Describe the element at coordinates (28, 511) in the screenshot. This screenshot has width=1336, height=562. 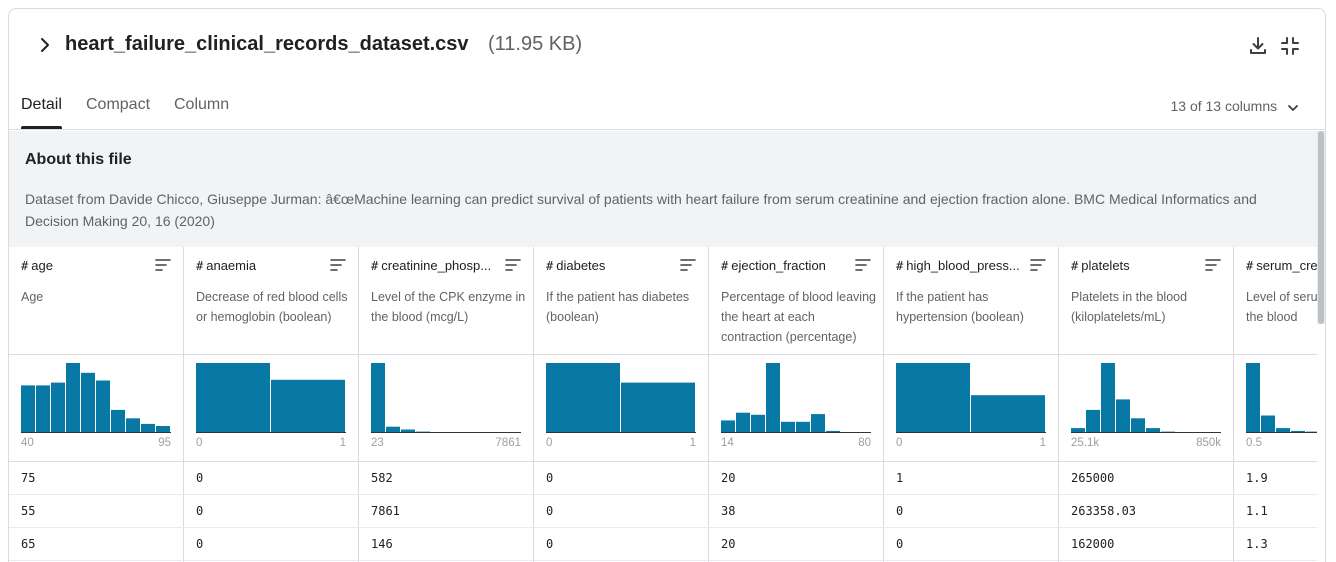
I see `table-cell: 55` at that location.